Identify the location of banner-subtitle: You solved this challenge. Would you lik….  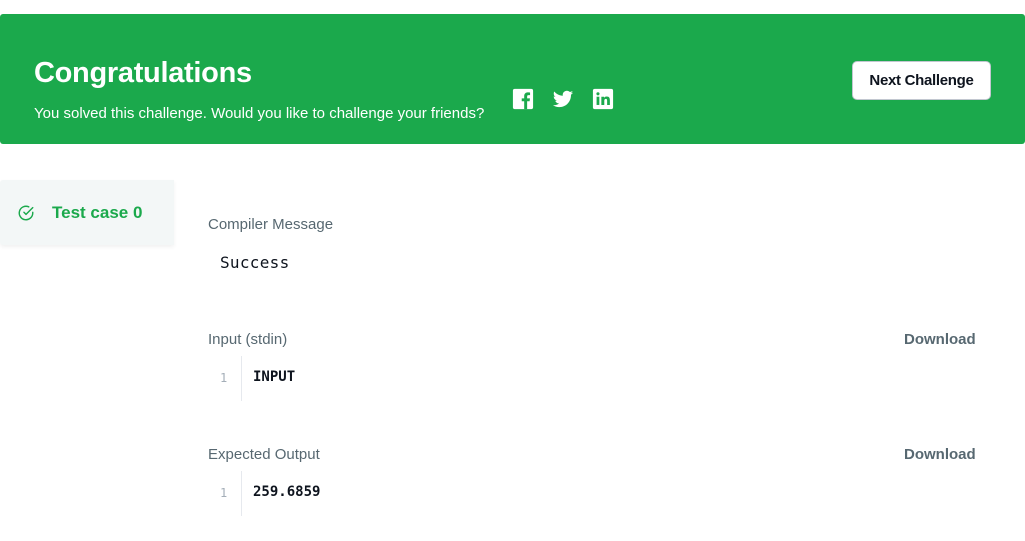
(259, 113).